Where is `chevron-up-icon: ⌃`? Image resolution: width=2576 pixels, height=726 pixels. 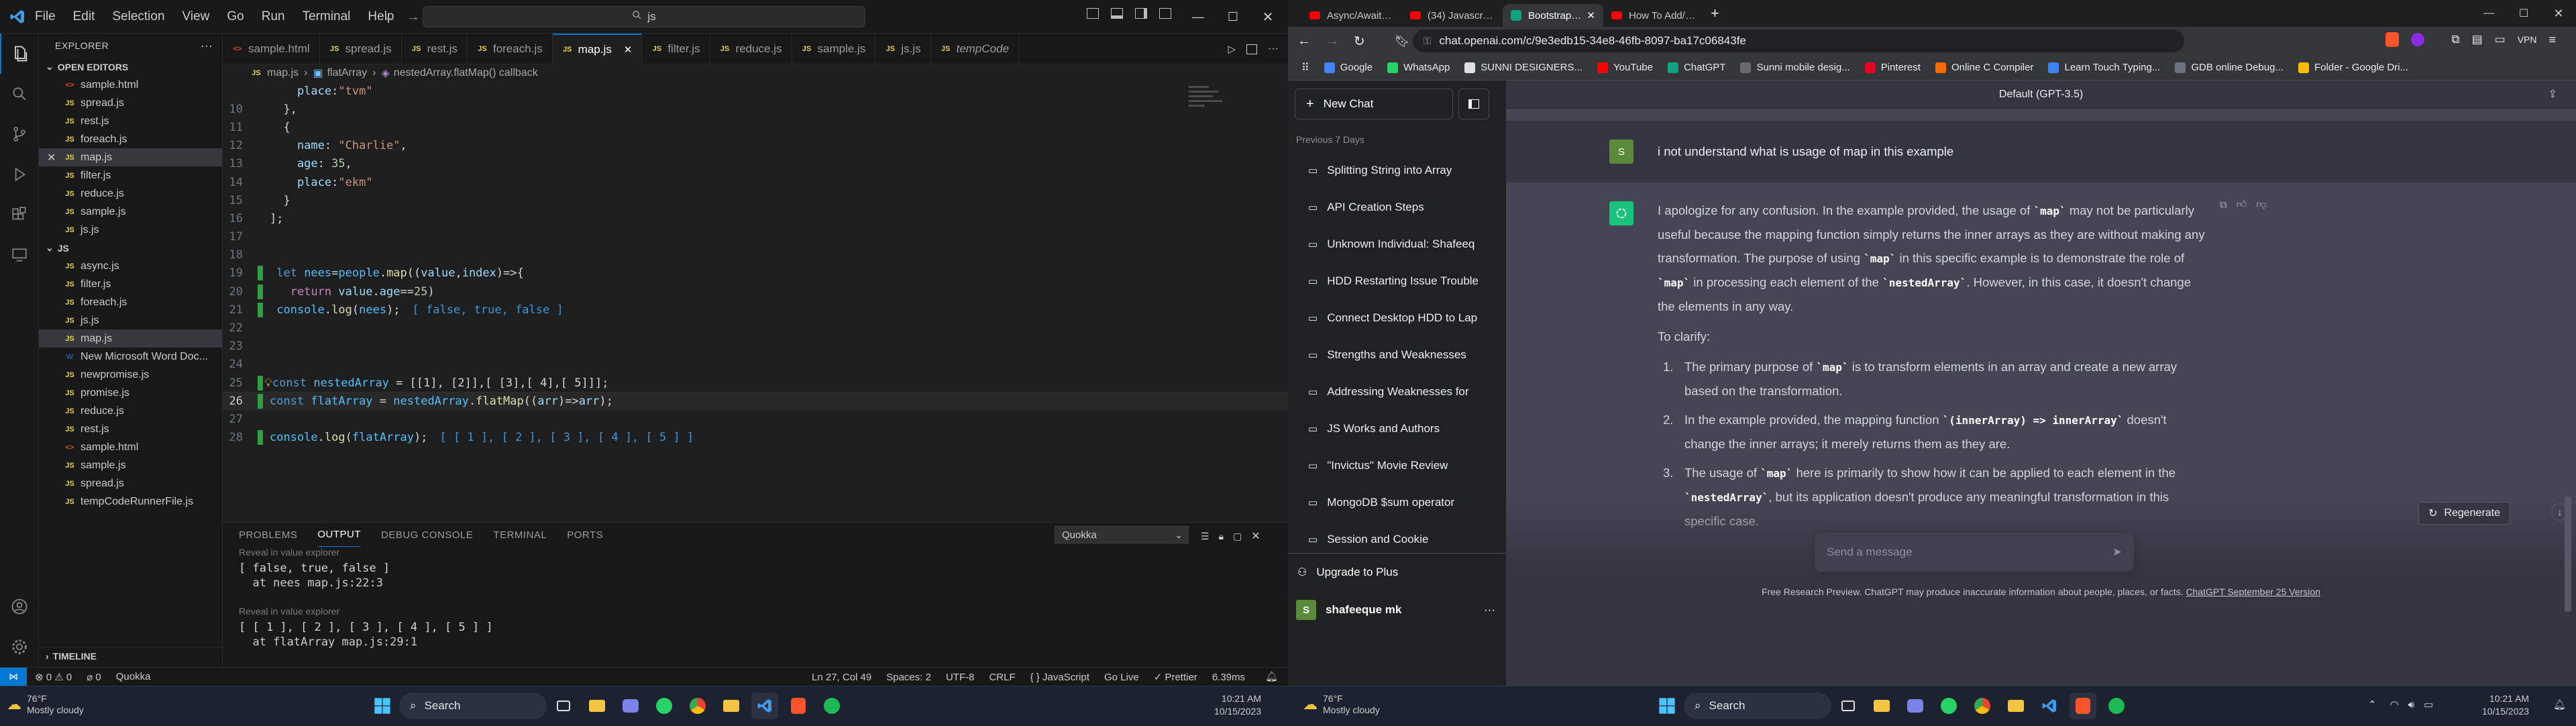 chevron-up-icon: ⌃ is located at coordinates (2372, 705).